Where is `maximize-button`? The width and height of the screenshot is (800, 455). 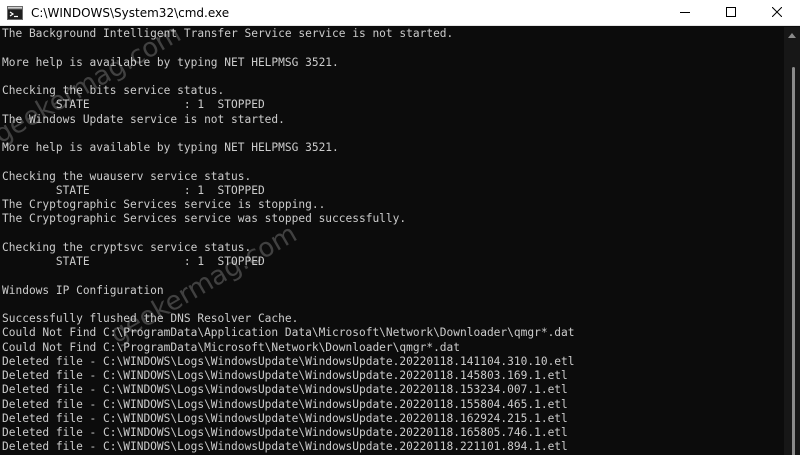
maximize-button is located at coordinates (731, 13).